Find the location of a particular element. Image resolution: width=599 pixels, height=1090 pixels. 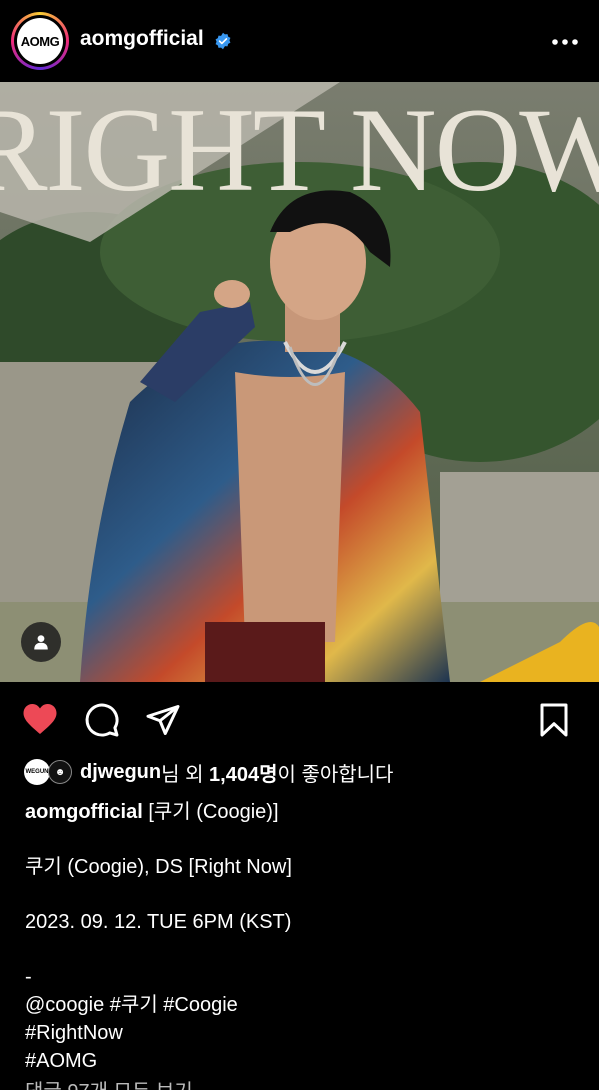

likes-middle-text: 님 외 is located at coordinates (185, 774).